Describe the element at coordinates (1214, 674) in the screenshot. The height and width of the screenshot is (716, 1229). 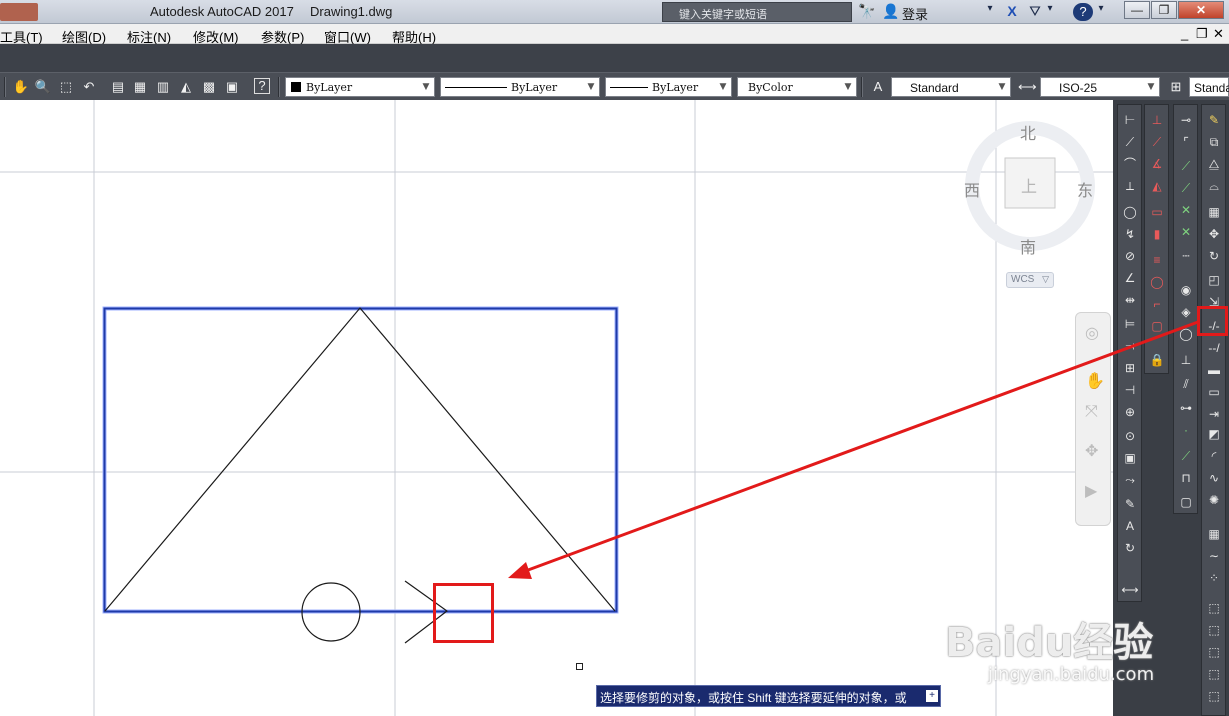
I see `zoom-center-icon: ⬚` at that location.